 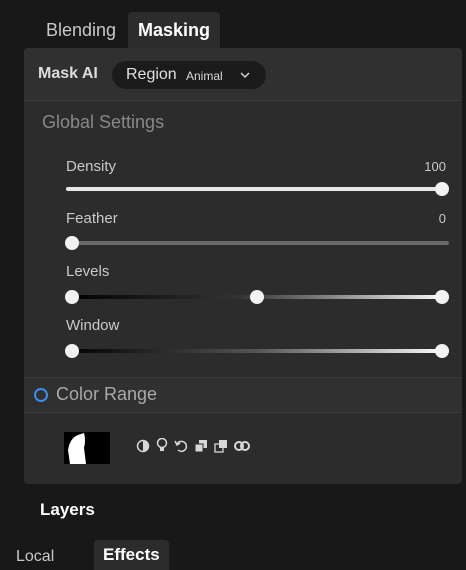 I want to click on layers-title: Layers, so click(x=67, y=509).